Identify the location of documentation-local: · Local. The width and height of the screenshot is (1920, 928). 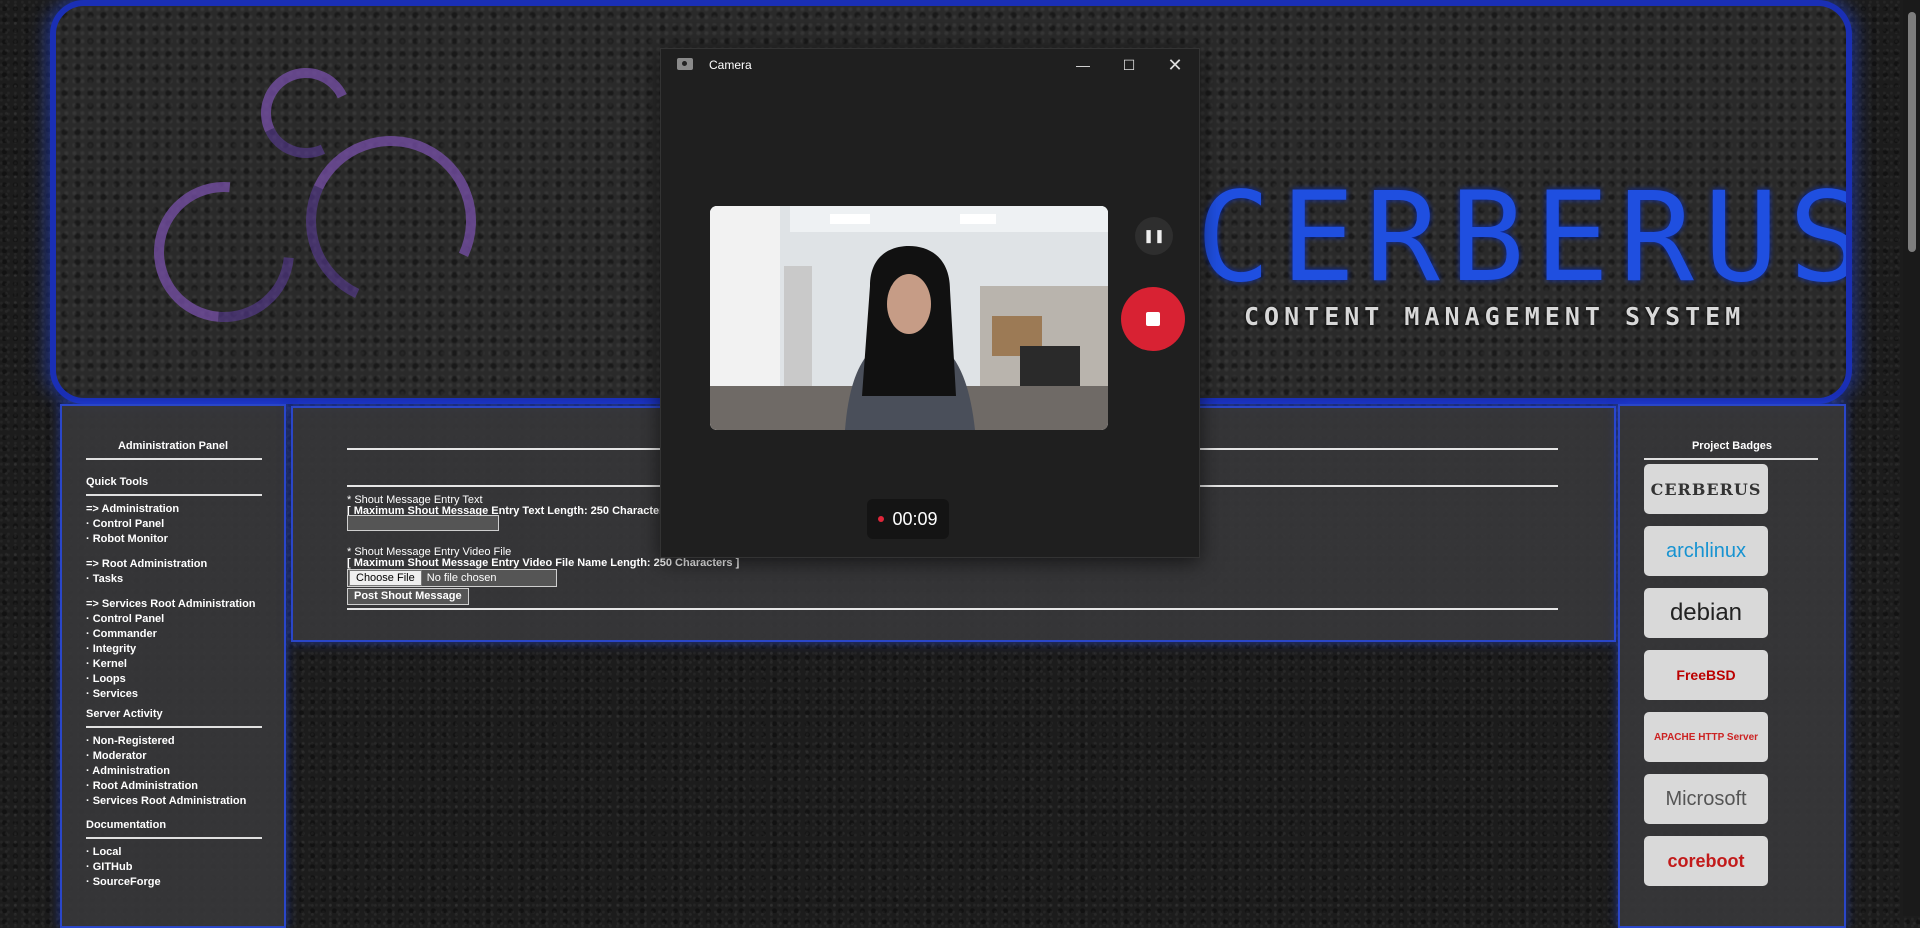
(174, 852).